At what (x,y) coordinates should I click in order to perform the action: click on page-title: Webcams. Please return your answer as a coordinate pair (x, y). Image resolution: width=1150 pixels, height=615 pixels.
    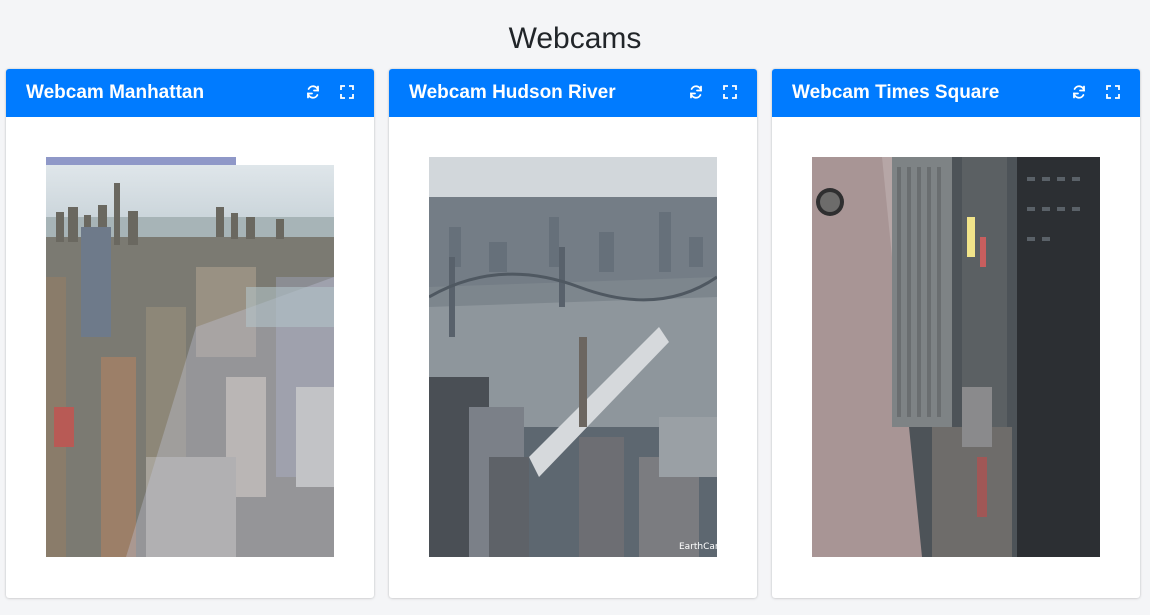
    Looking at the image, I should click on (575, 38).